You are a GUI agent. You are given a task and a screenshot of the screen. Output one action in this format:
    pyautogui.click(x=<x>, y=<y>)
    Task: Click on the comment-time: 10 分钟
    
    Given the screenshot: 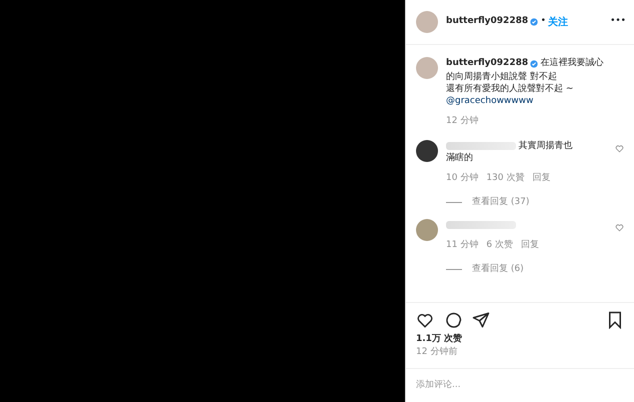 What is the action you would take?
    pyautogui.click(x=462, y=178)
    